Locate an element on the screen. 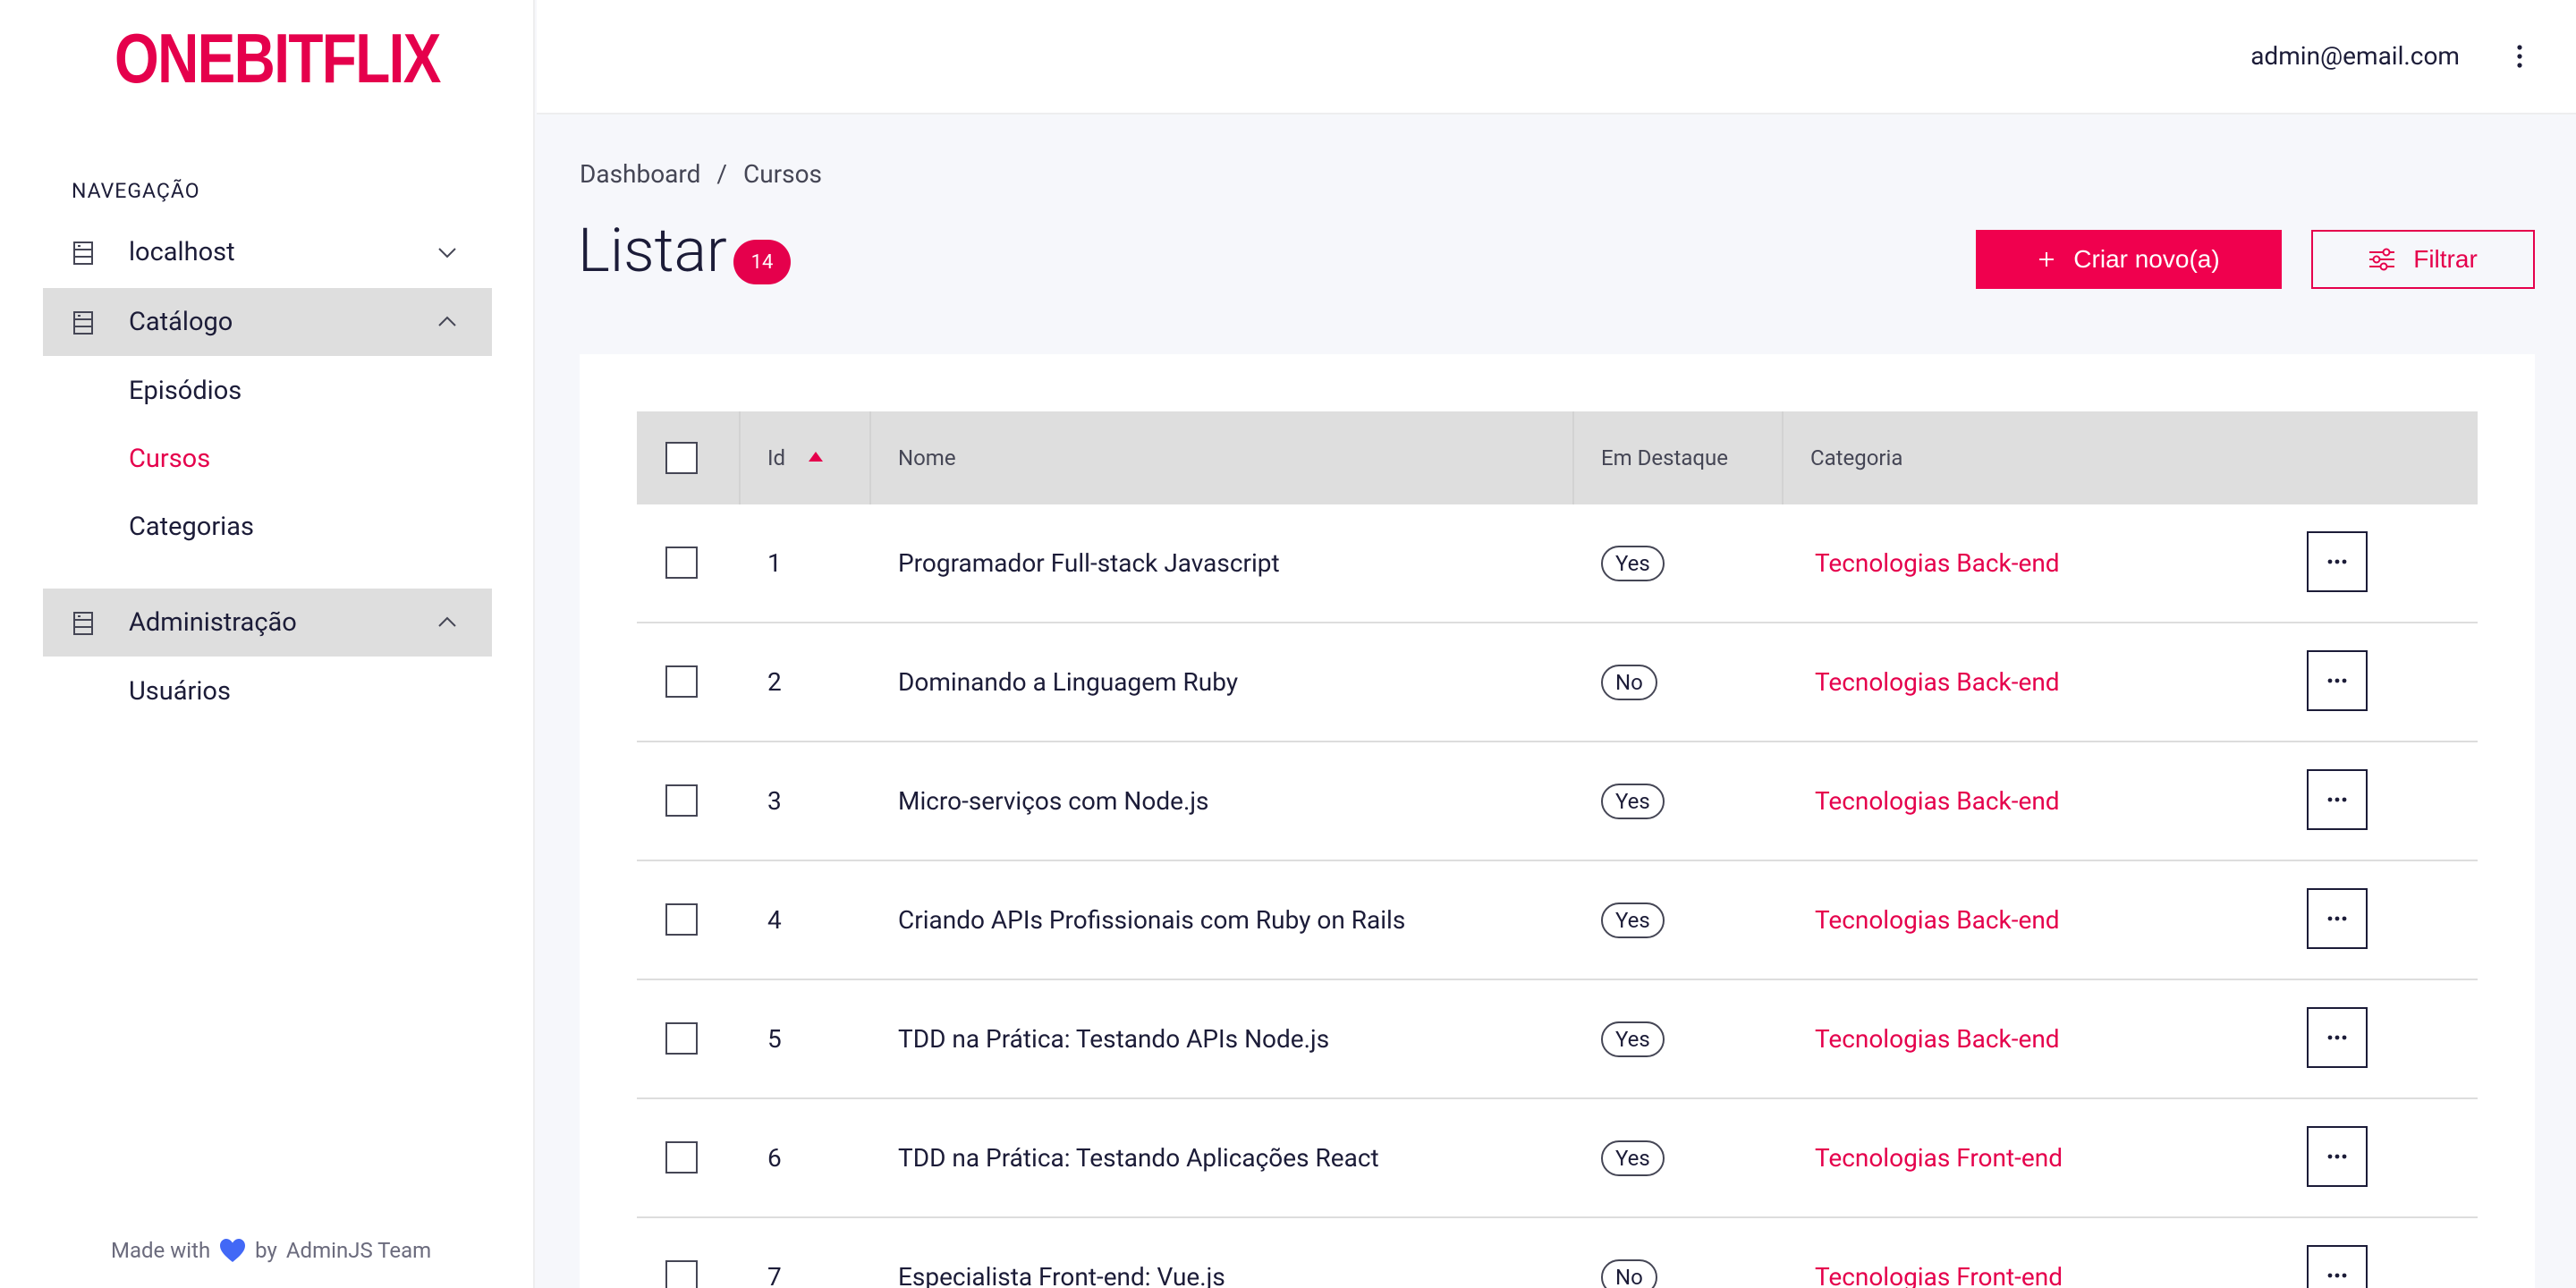 This screenshot has height=1288, width=2576. topbar: admin@email.com is located at coordinates (1556, 57).